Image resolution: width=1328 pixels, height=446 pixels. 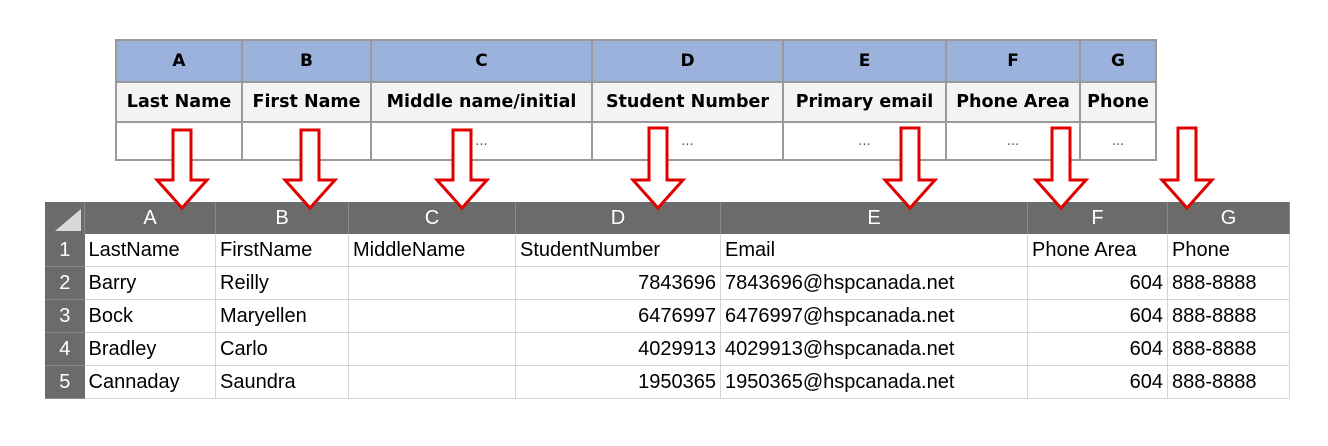 I want to click on column-header-c: C, so click(x=432, y=218).